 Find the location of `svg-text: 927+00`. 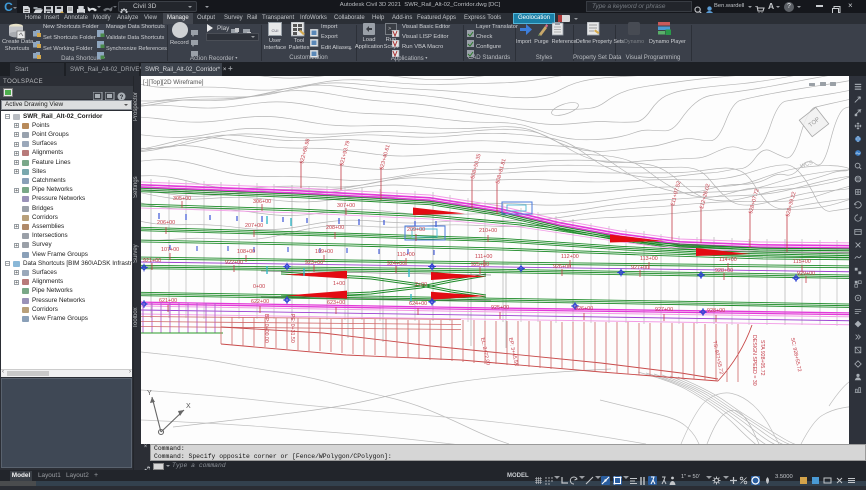

svg-text: 927+00 is located at coordinates (664, 310).